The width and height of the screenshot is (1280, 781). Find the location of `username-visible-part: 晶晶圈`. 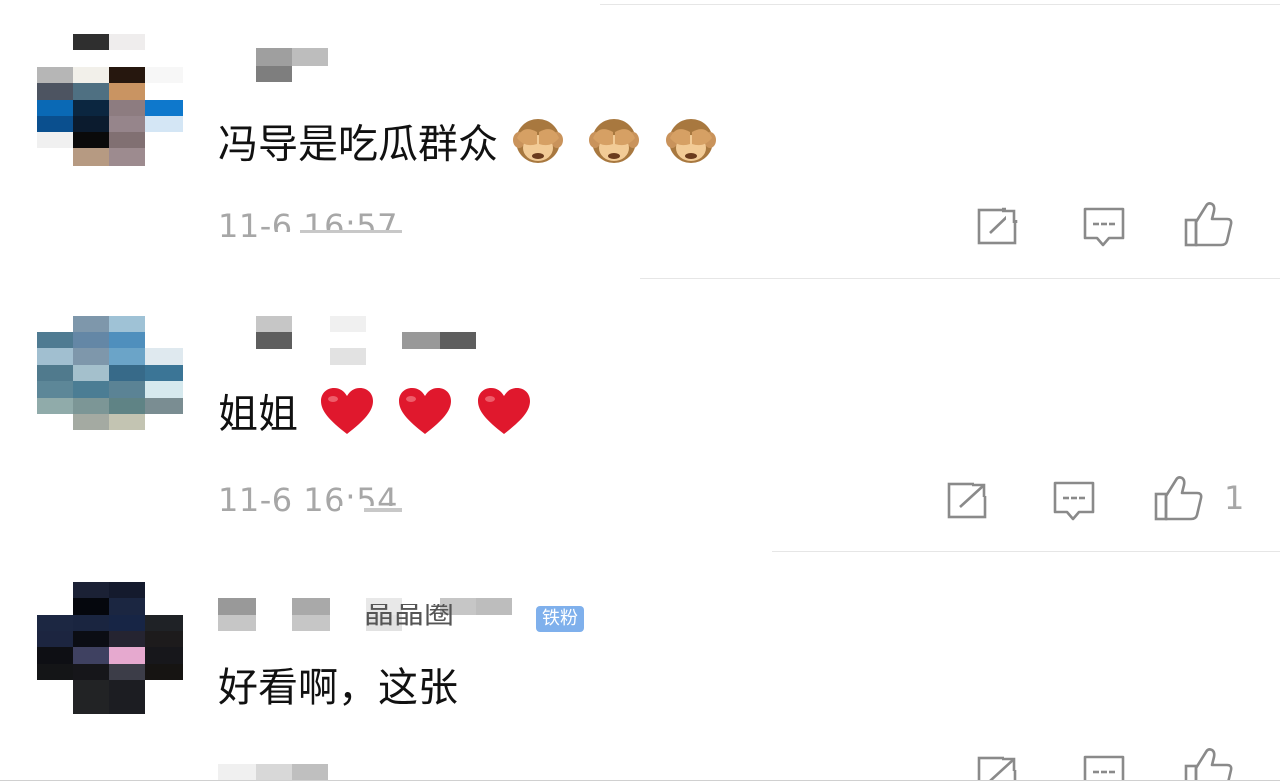

username-visible-part: 晶晶圈 is located at coordinates (409, 617).